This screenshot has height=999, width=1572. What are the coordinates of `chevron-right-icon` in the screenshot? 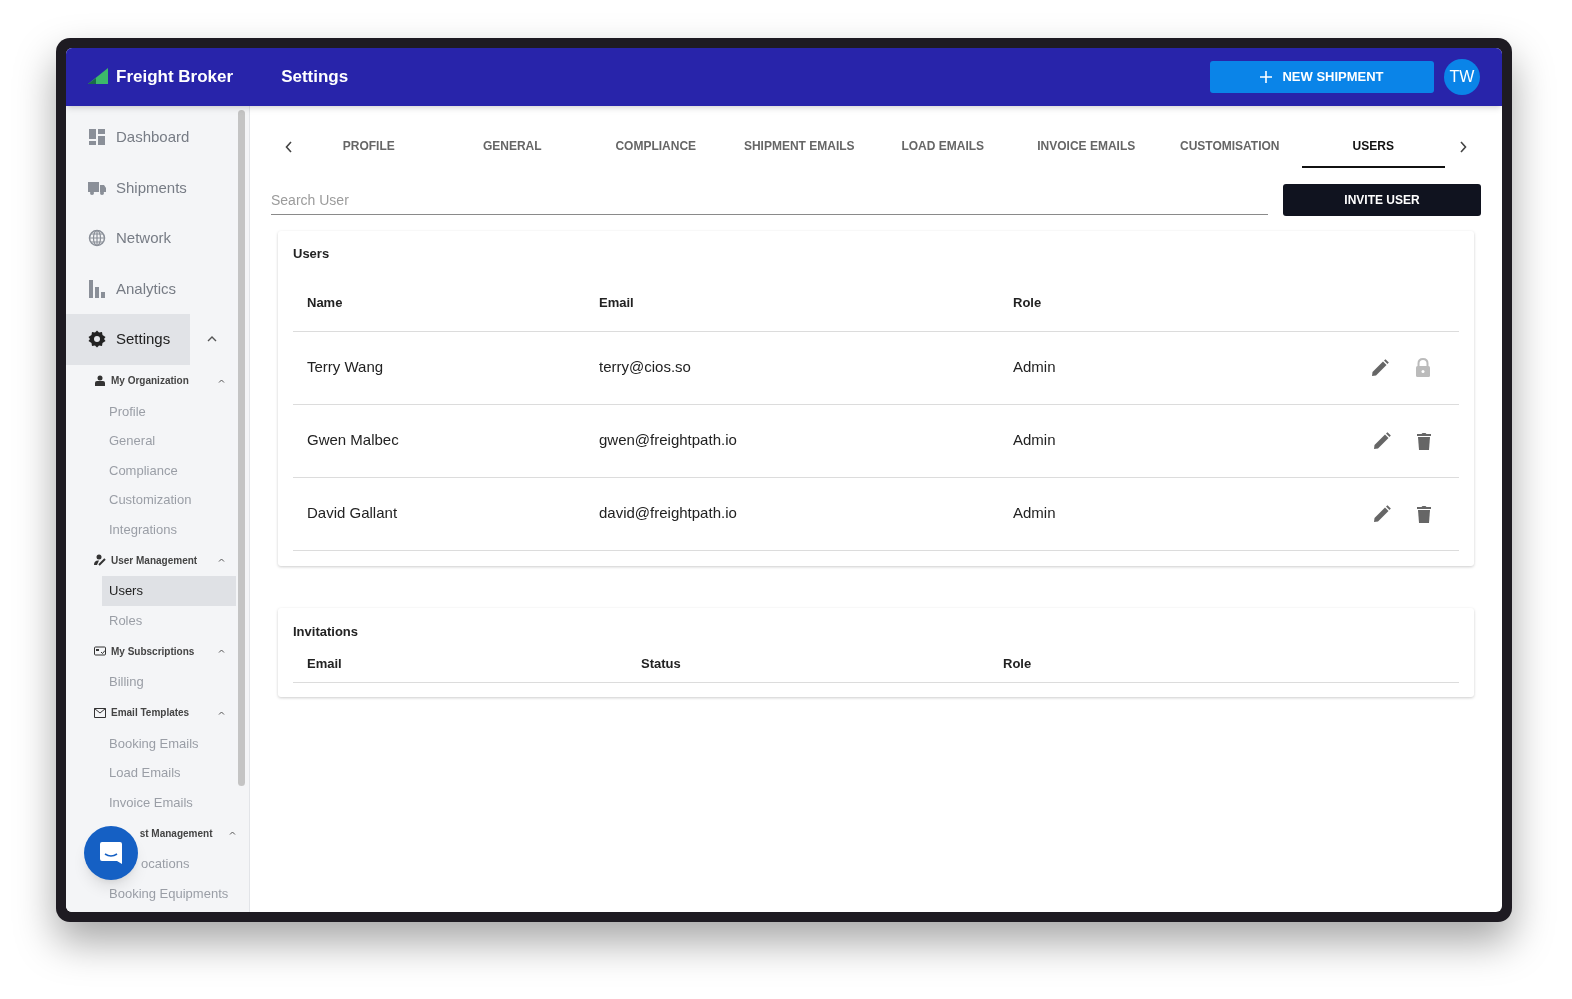 It's located at (1463, 147).